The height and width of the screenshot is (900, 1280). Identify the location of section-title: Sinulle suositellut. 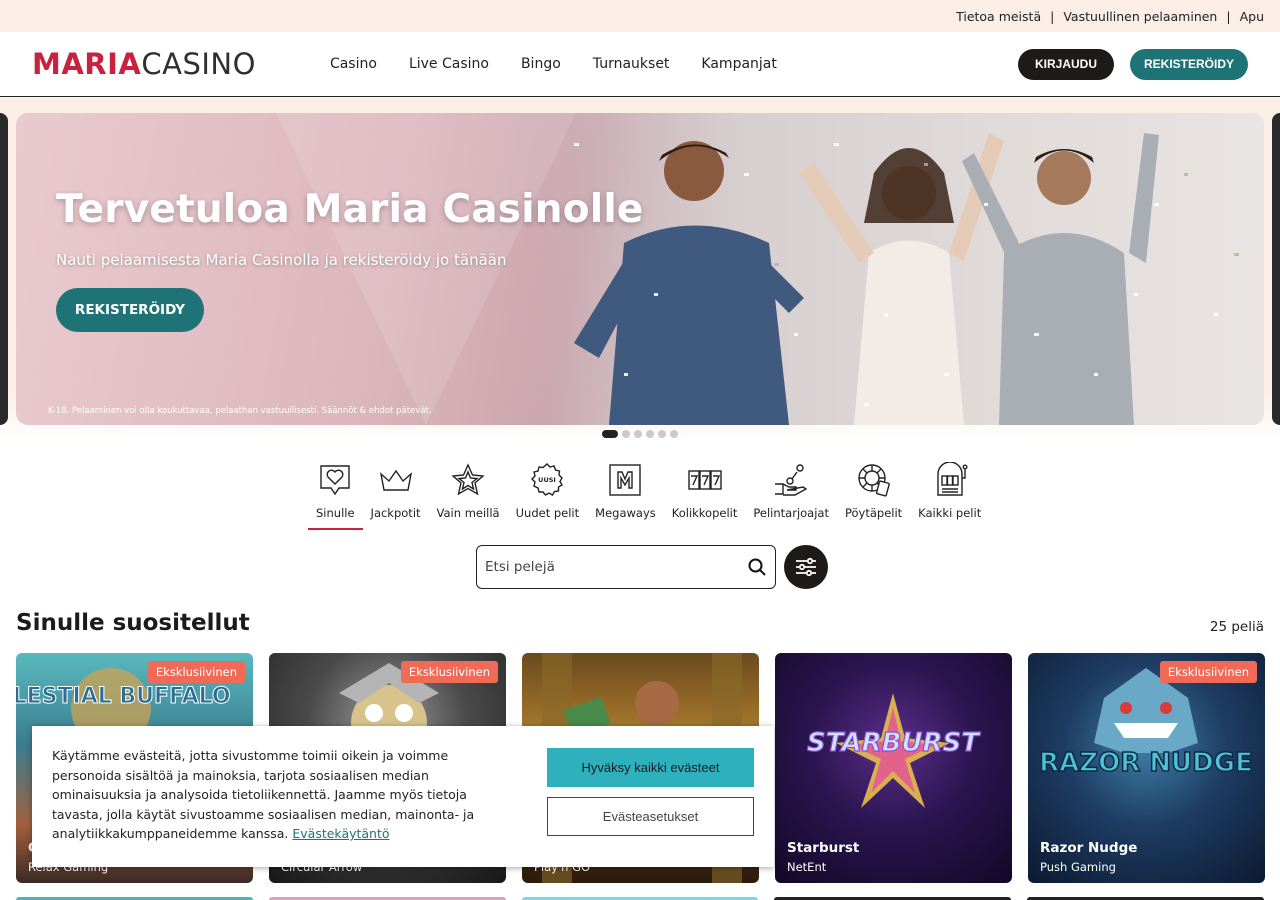
(133, 623).